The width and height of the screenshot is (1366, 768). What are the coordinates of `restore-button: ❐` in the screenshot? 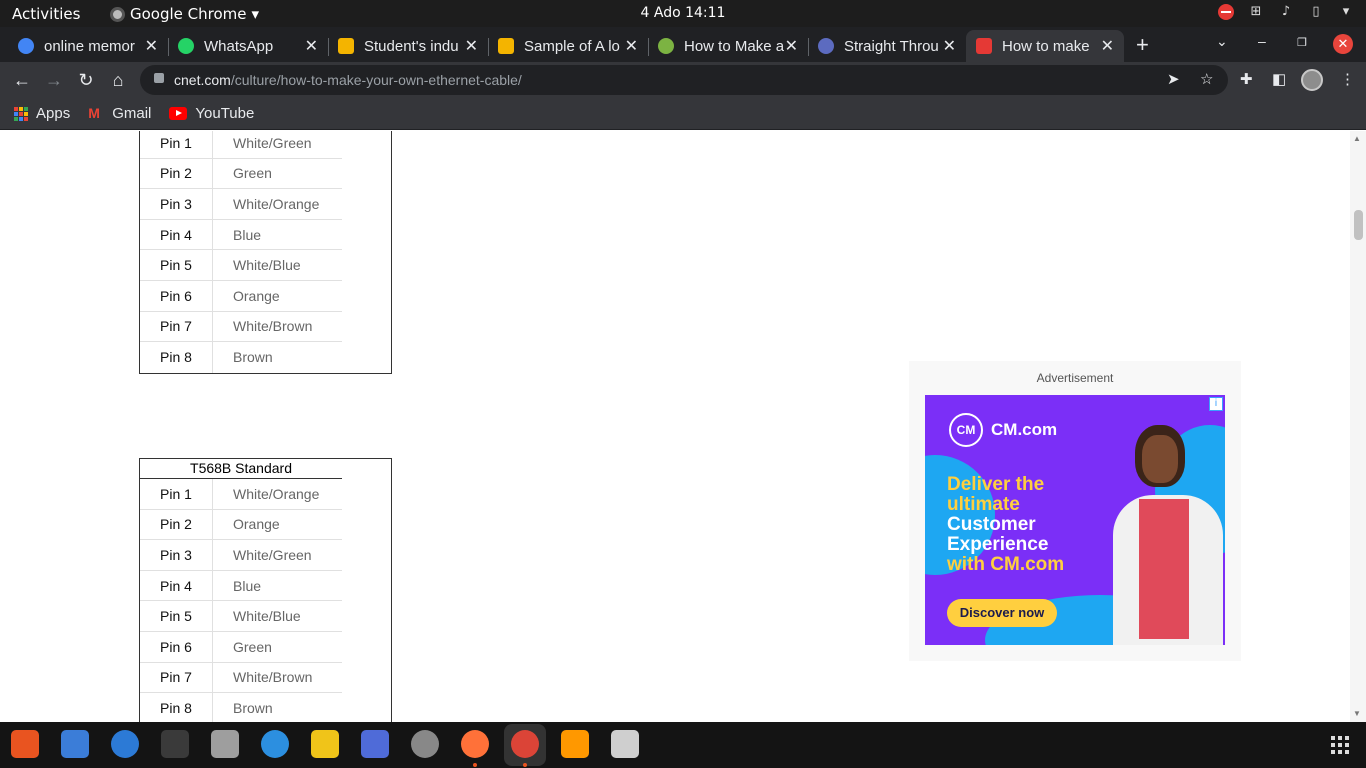 It's located at (1302, 42).